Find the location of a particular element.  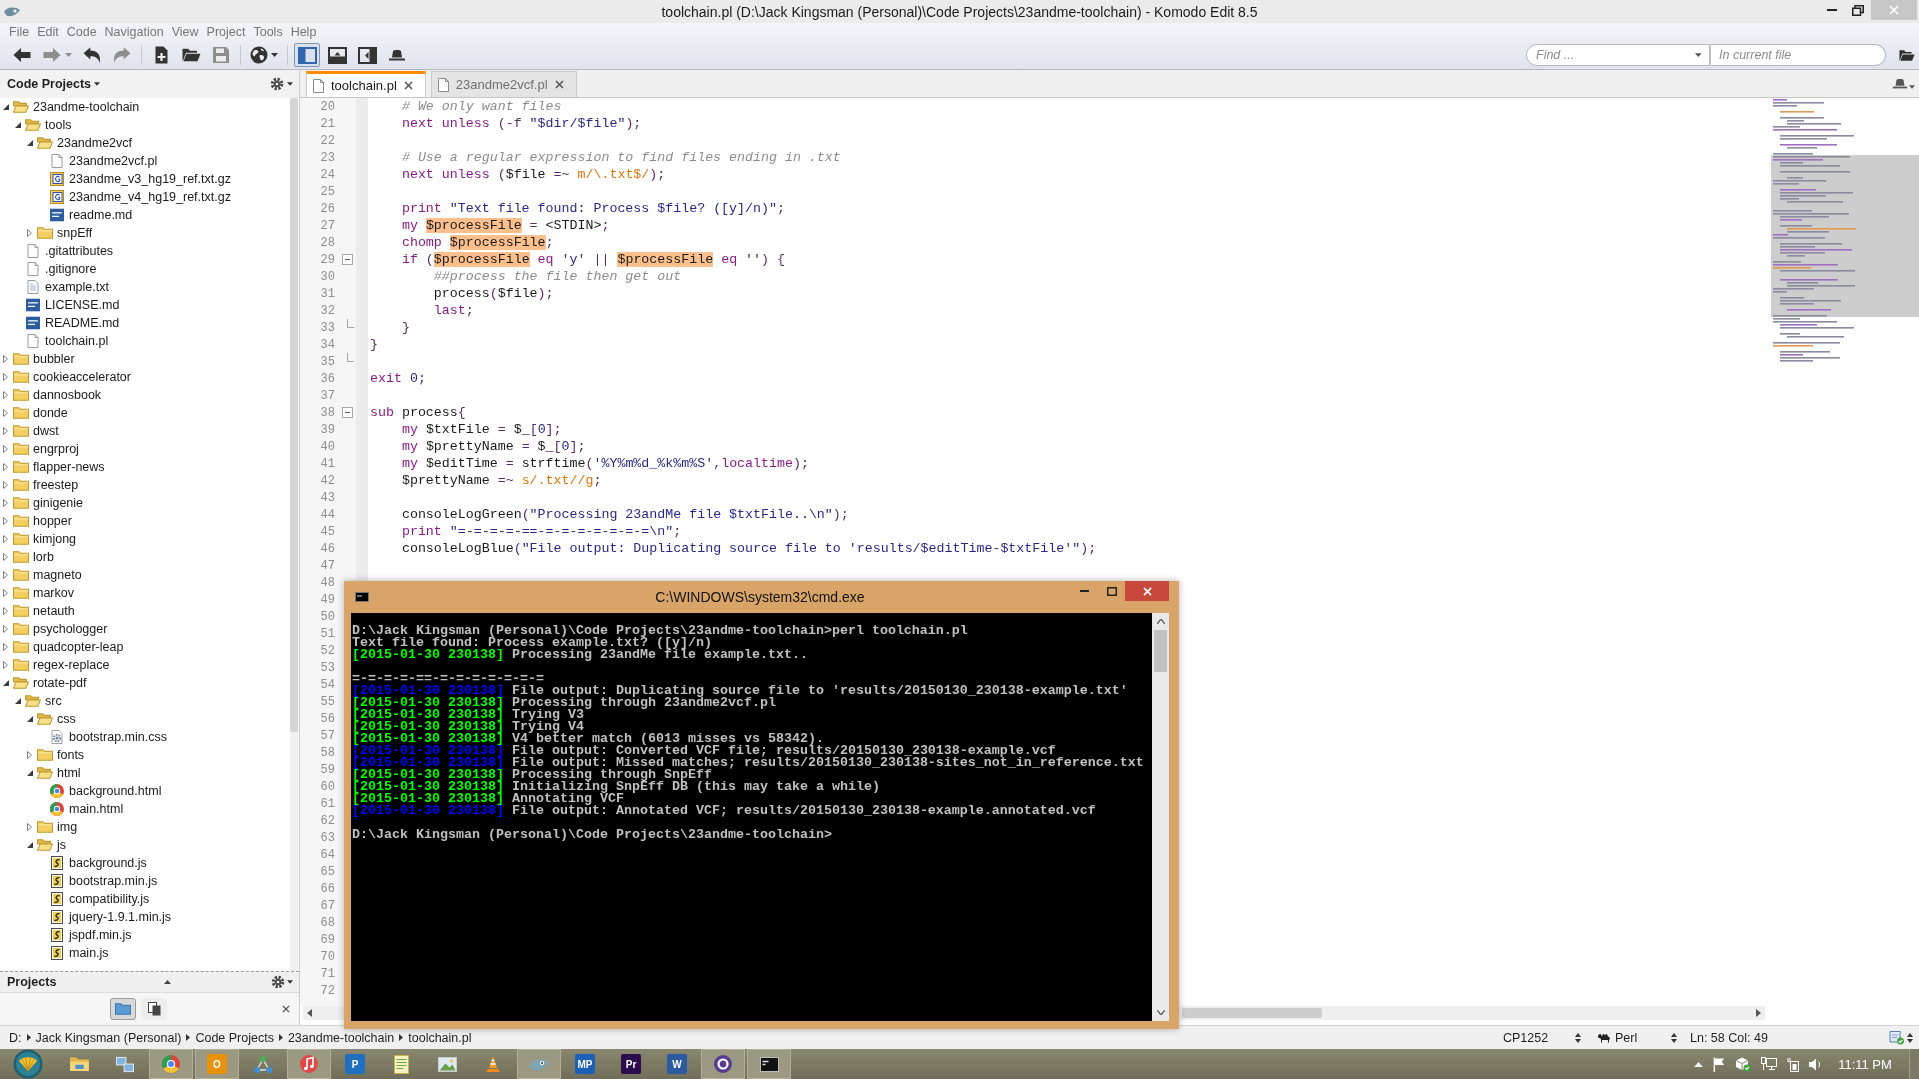

tree-item: cookieaccelerator is located at coordinates (145, 377).